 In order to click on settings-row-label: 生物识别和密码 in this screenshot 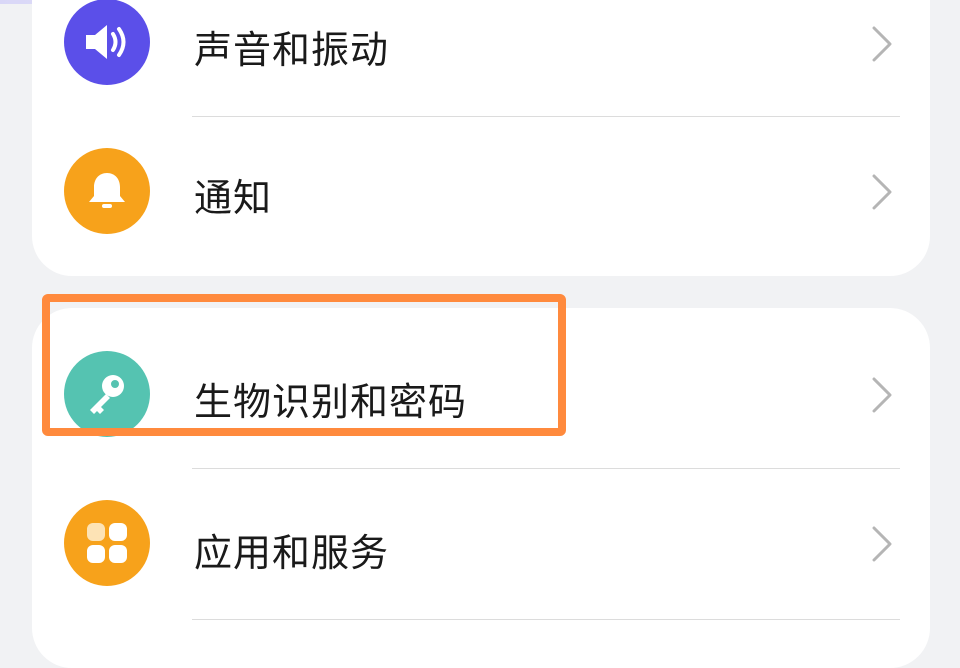, I will do `click(331, 402)`.